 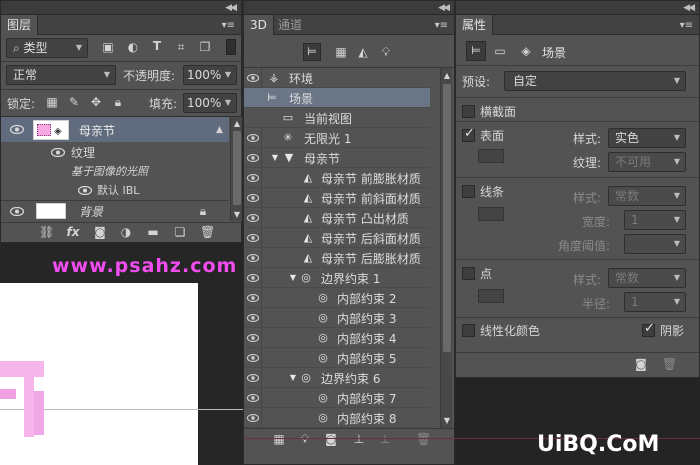 What do you see at coordinates (337, 398) in the screenshot?
I see `tree-row-constraint: ◎ 内部约束 7` at bounding box center [337, 398].